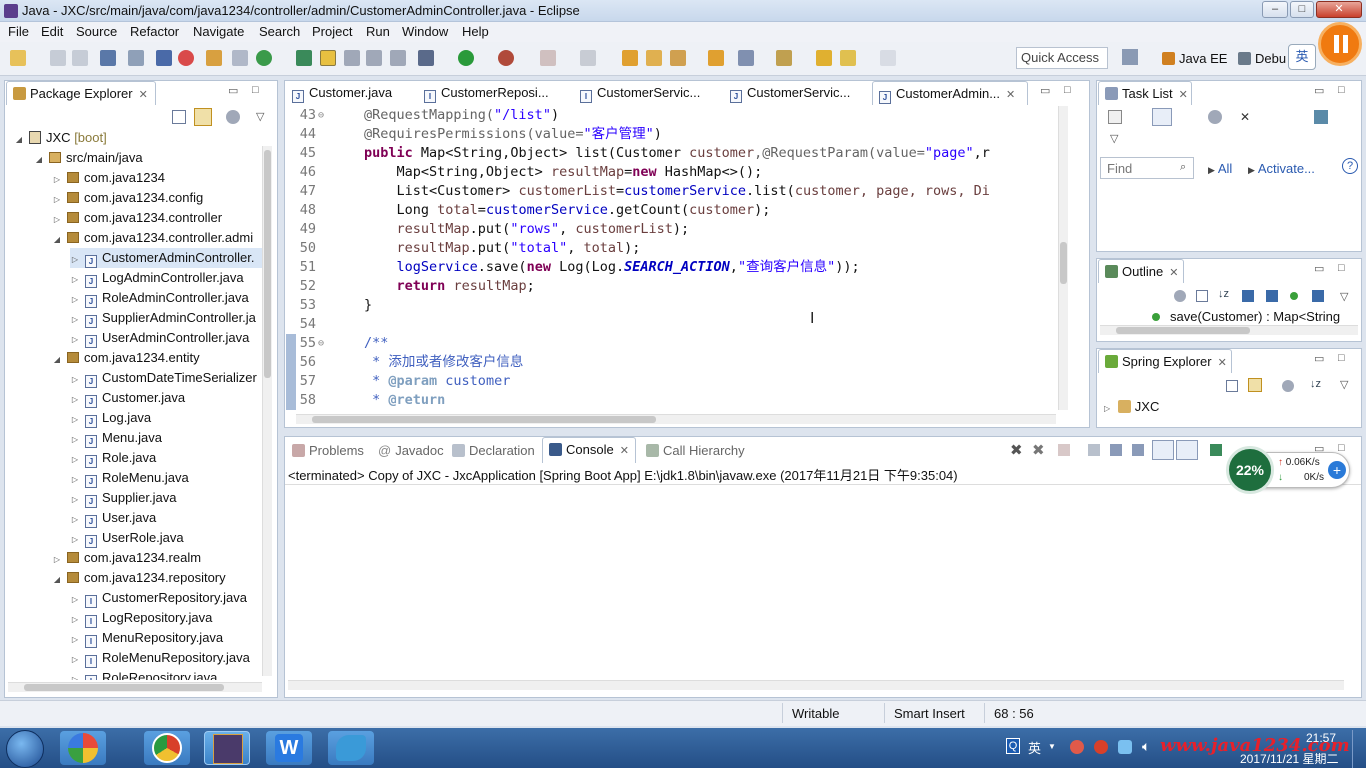 The image size is (1366, 768). I want to click on tree-item-file: ▷ J SupplierAdminController.ja, so click(163, 318).